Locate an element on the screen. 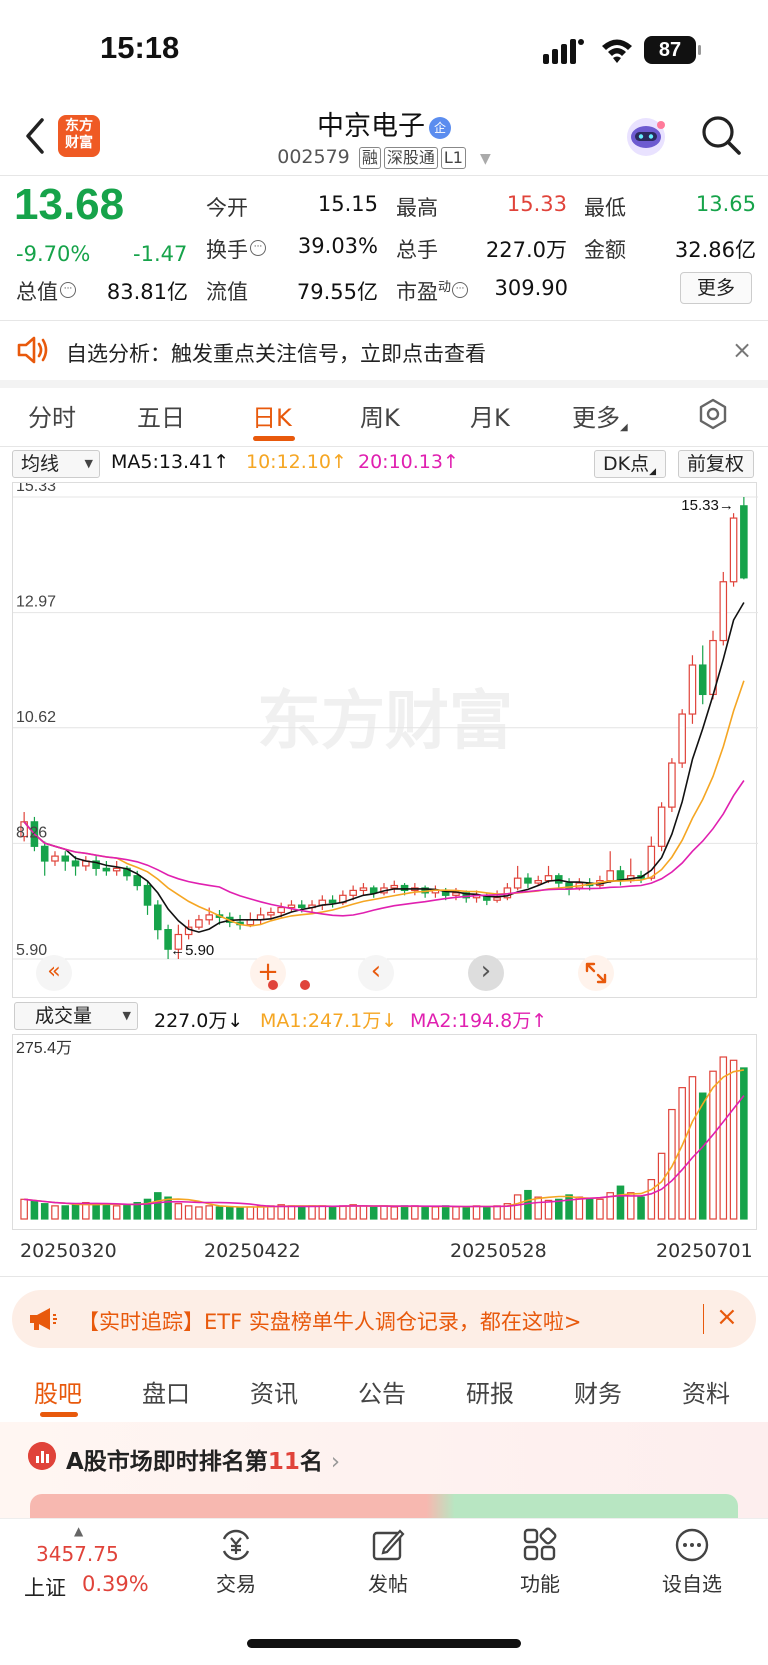 This screenshot has height=1665, width=768. index-name: 上证 is located at coordinates (45, 1587).